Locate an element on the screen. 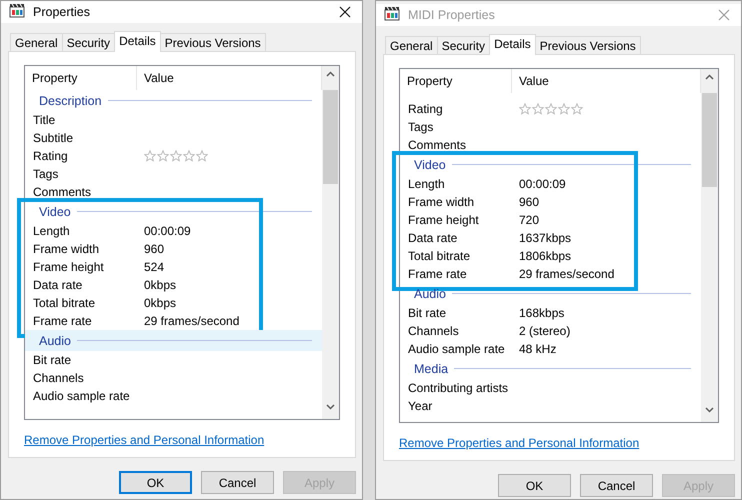  property-value: 168kbps is located at coordinates (542, 313).